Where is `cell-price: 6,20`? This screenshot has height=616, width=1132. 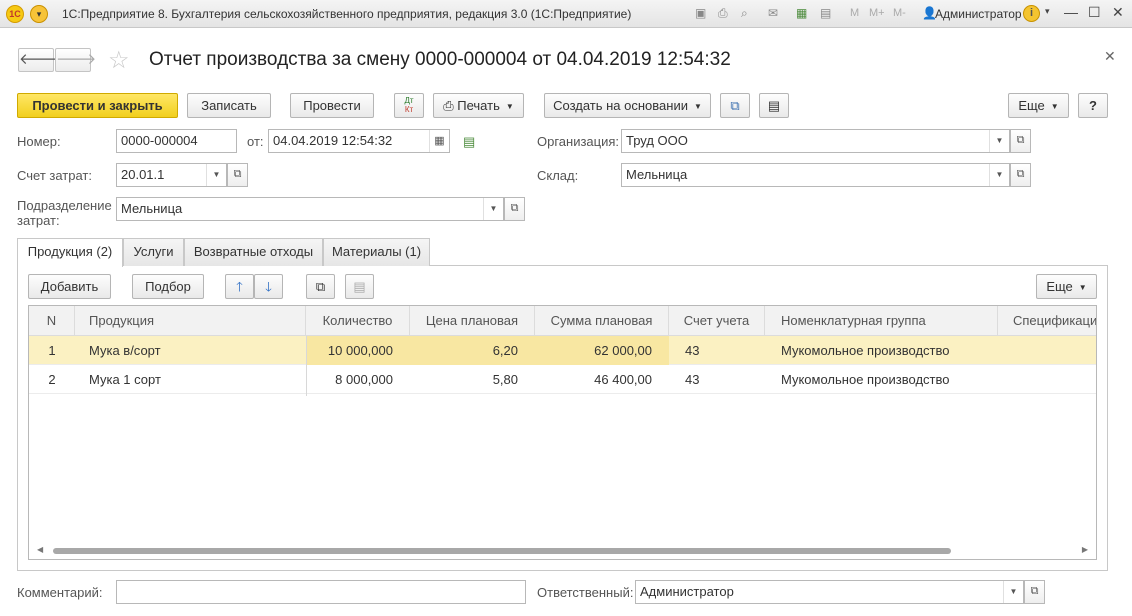
cell-price: 6,20 is located at coordinates (472, 350).